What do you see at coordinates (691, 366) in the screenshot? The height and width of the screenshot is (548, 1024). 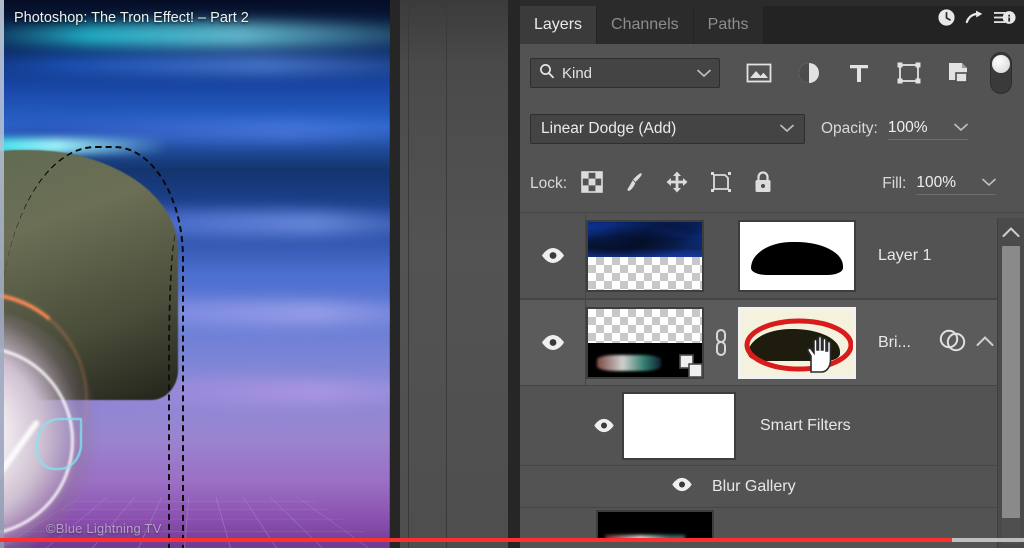 I see `smart-object-badge-icon` at bounding box center [691, 366].